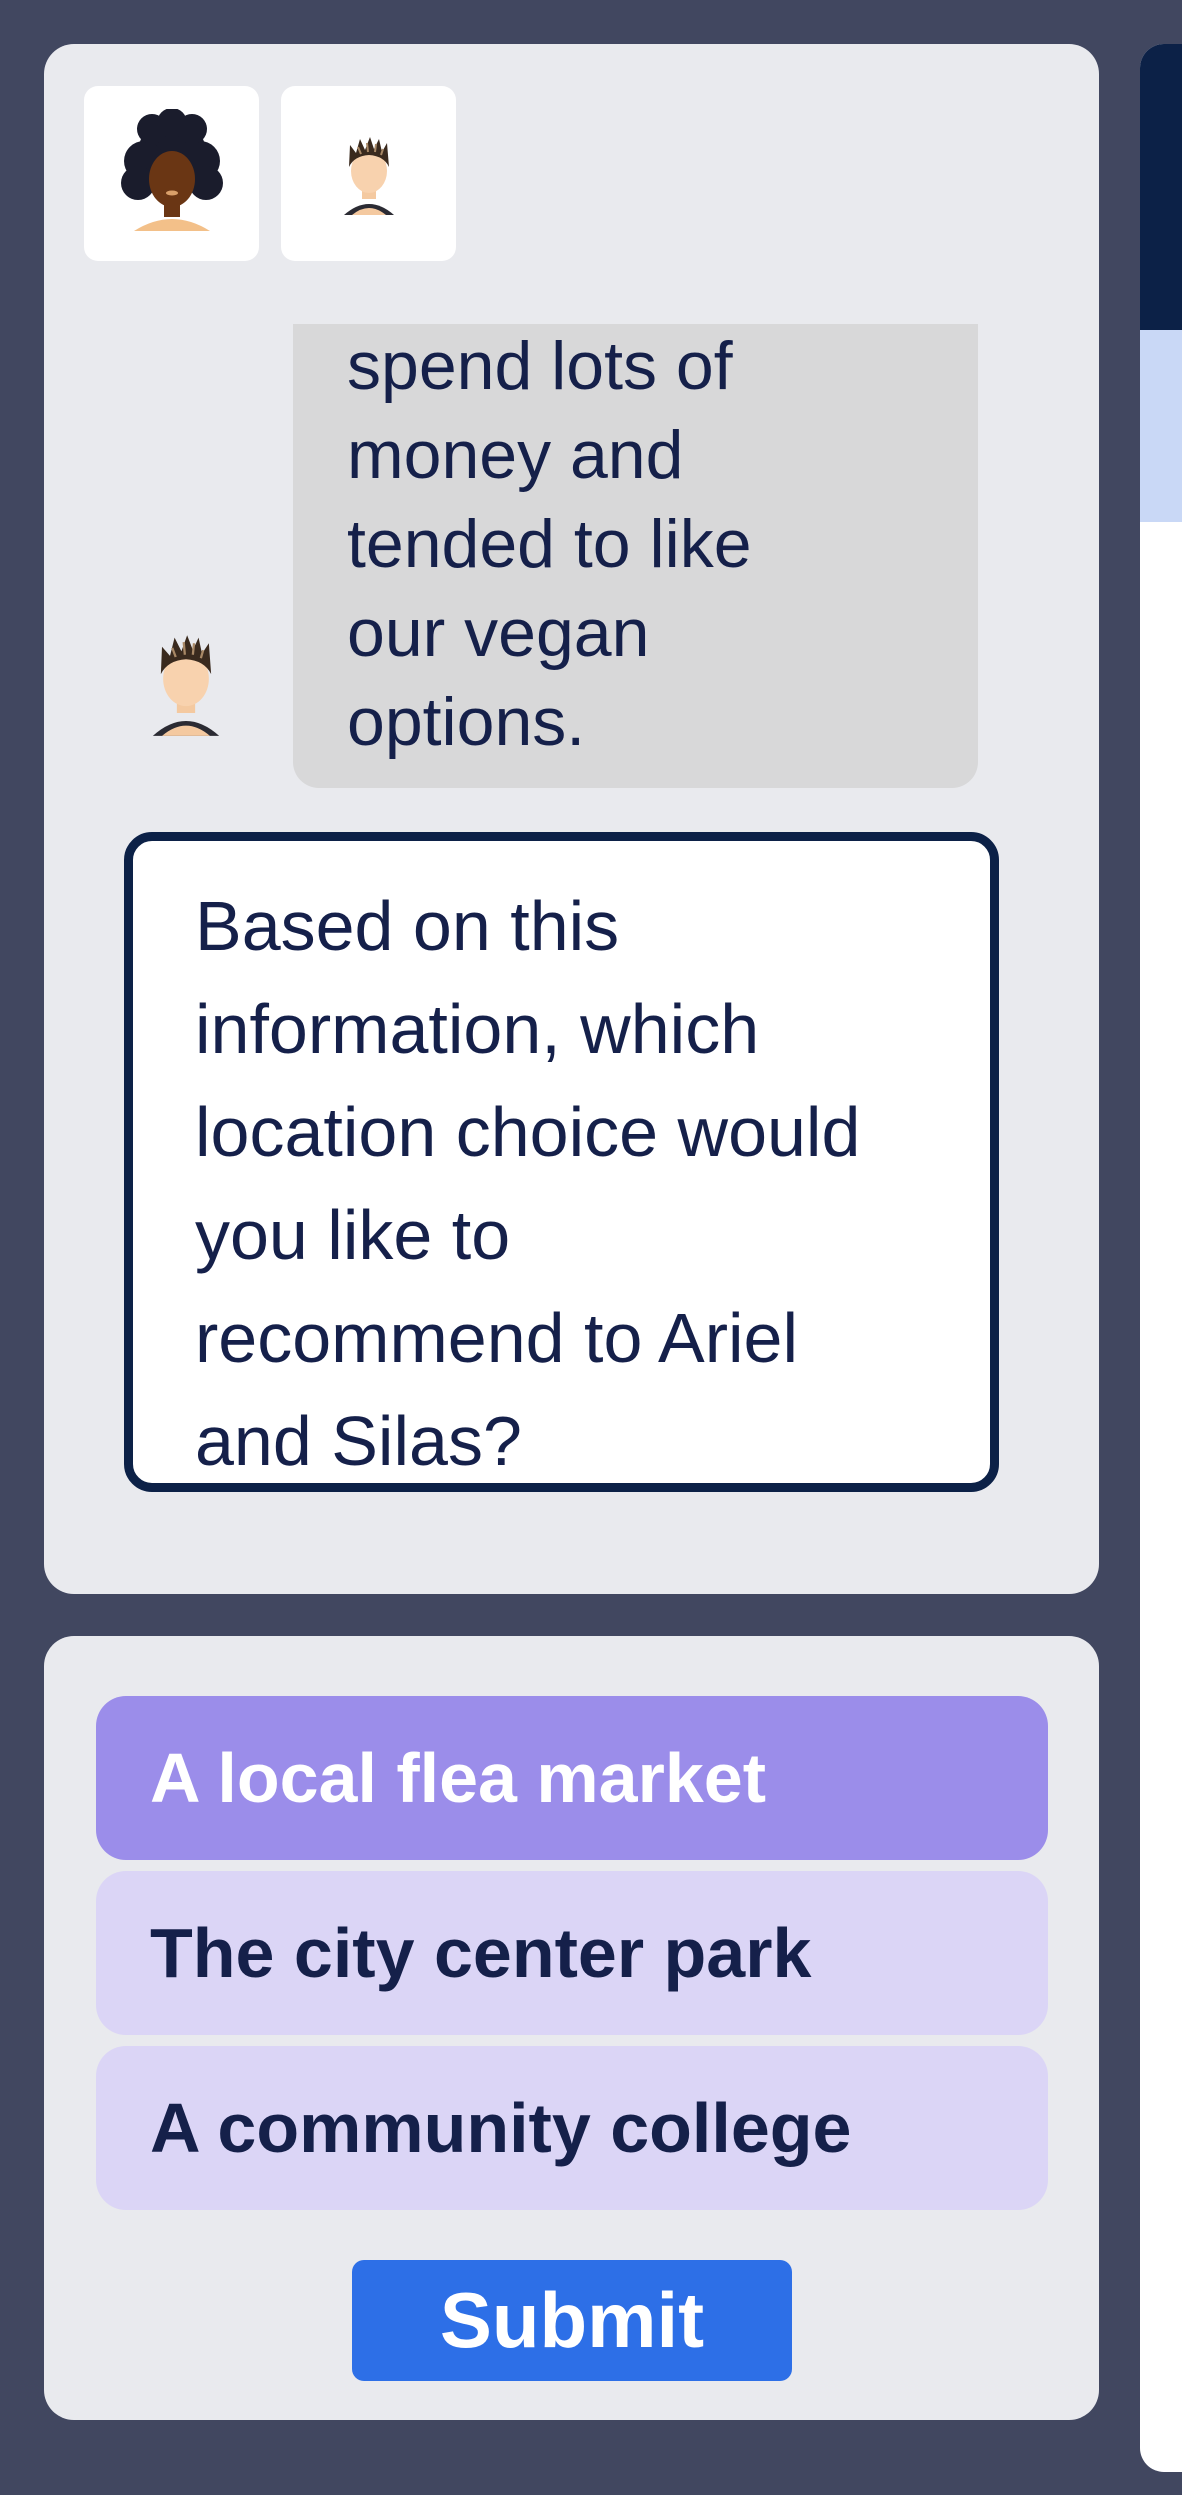  What do you see at coordinates (1161, 426) in the screenshot?
I see `adjacent-panel-band` at bounding box center [1161, 426].